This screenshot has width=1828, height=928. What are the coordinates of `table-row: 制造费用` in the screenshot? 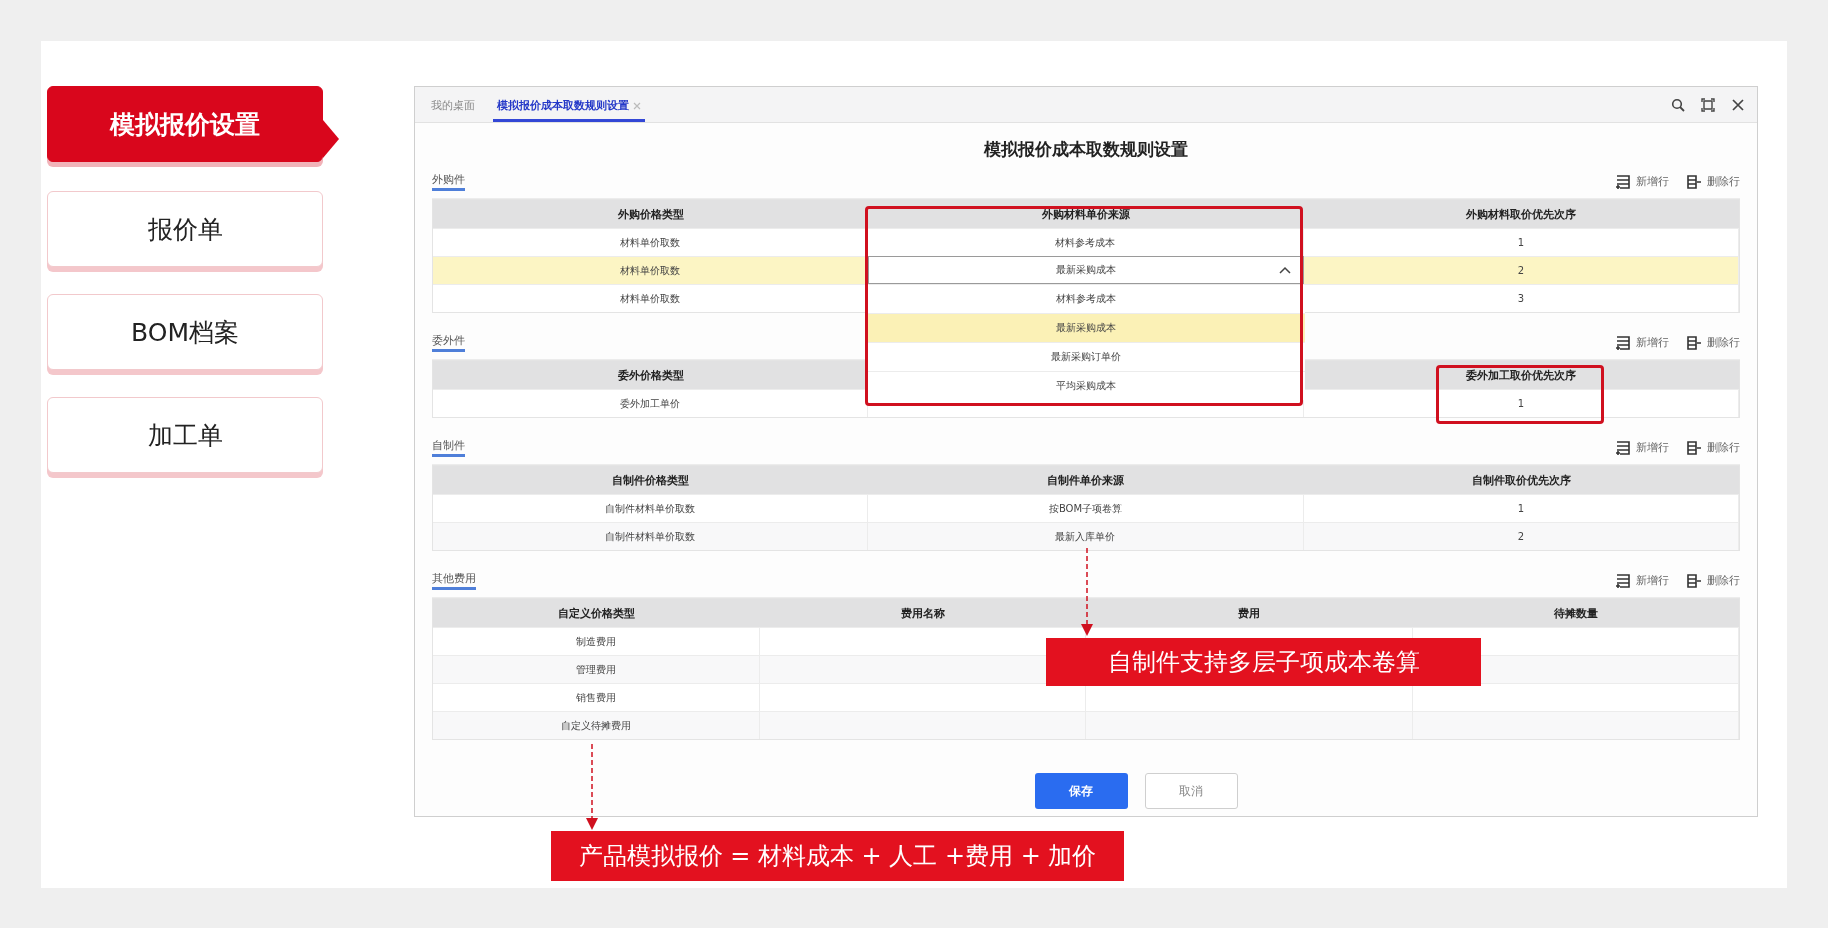 It's located at (596, 641).